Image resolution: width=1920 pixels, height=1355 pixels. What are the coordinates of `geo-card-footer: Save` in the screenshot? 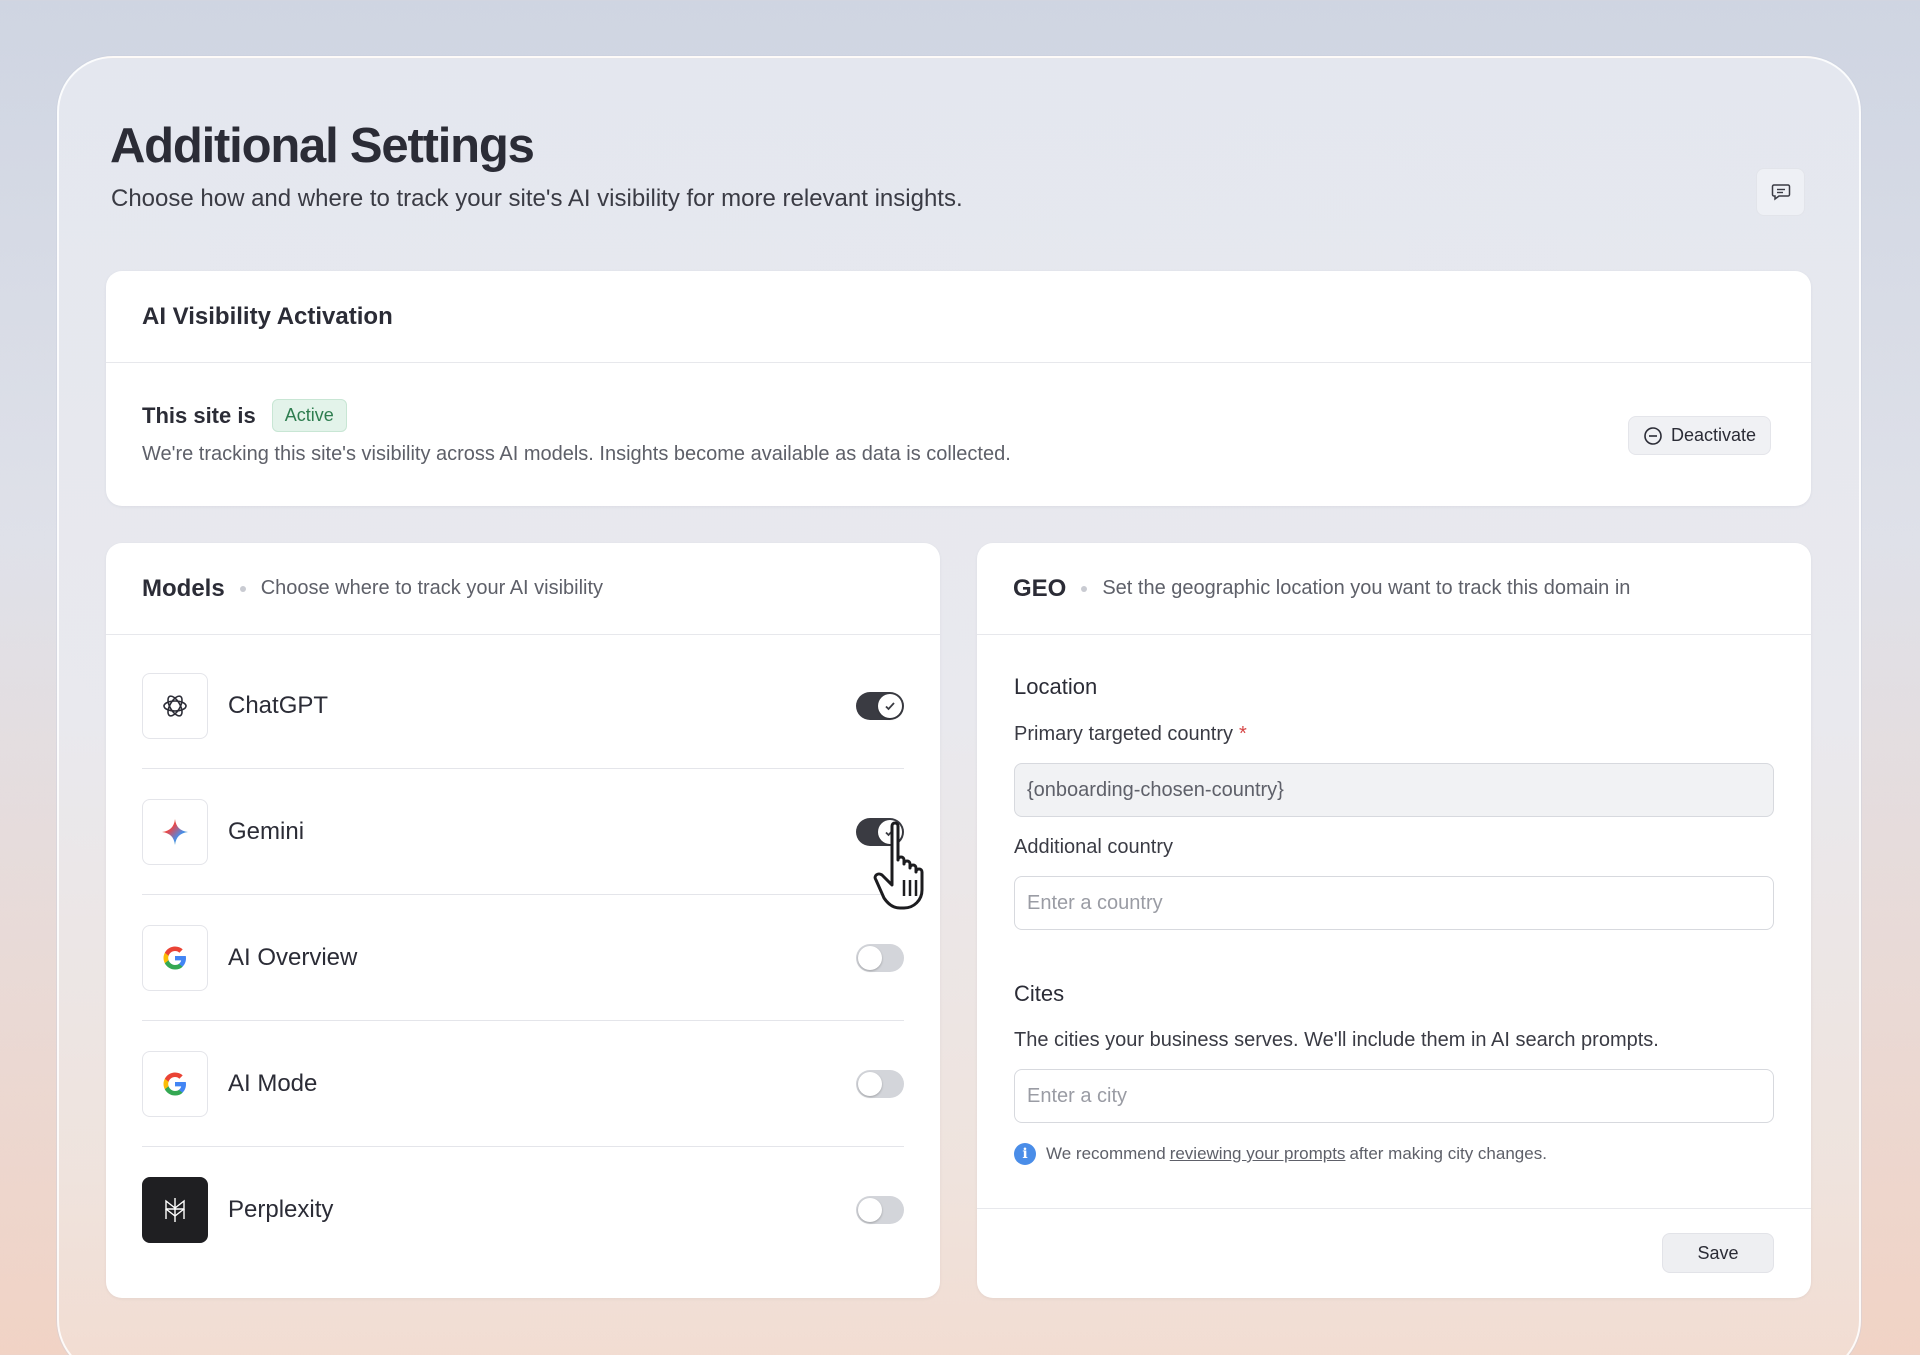 It's located at (1394, 1253).